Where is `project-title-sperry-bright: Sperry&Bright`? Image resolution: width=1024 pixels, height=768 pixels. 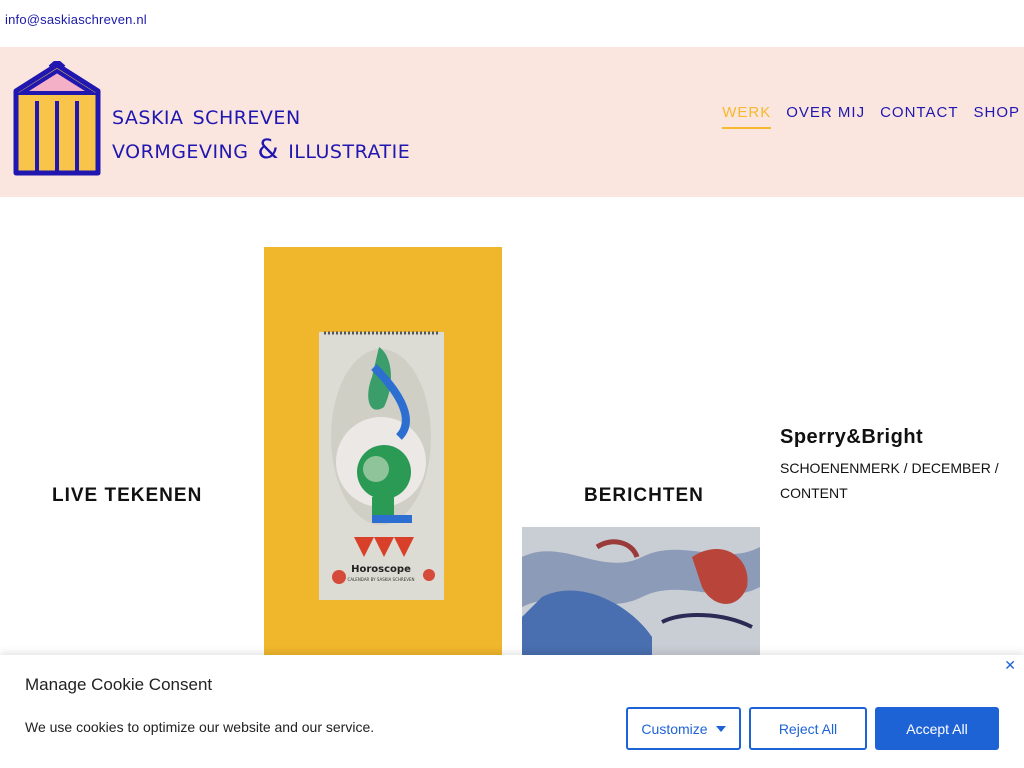
project-title-sperry-bright: Sperry&Bright is located at coordinates (851, 437).